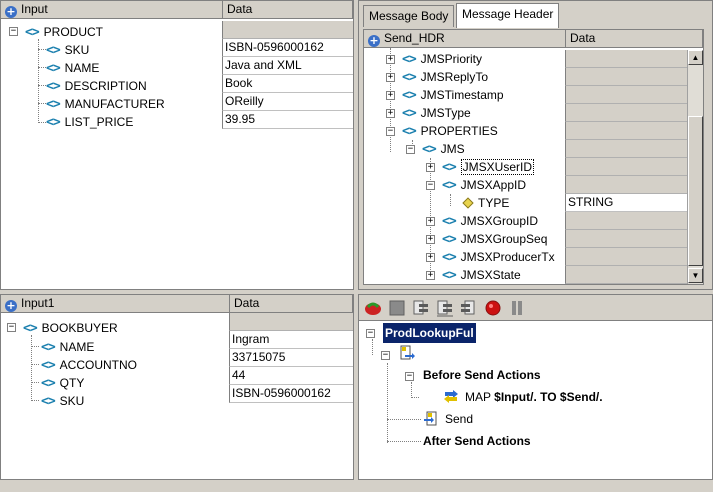 The image size is (713, 492). What do you see at coordinates (695, 275) in the screenshot?
I see `scroll-down-button: ▼` at bounding box center [695, 275].